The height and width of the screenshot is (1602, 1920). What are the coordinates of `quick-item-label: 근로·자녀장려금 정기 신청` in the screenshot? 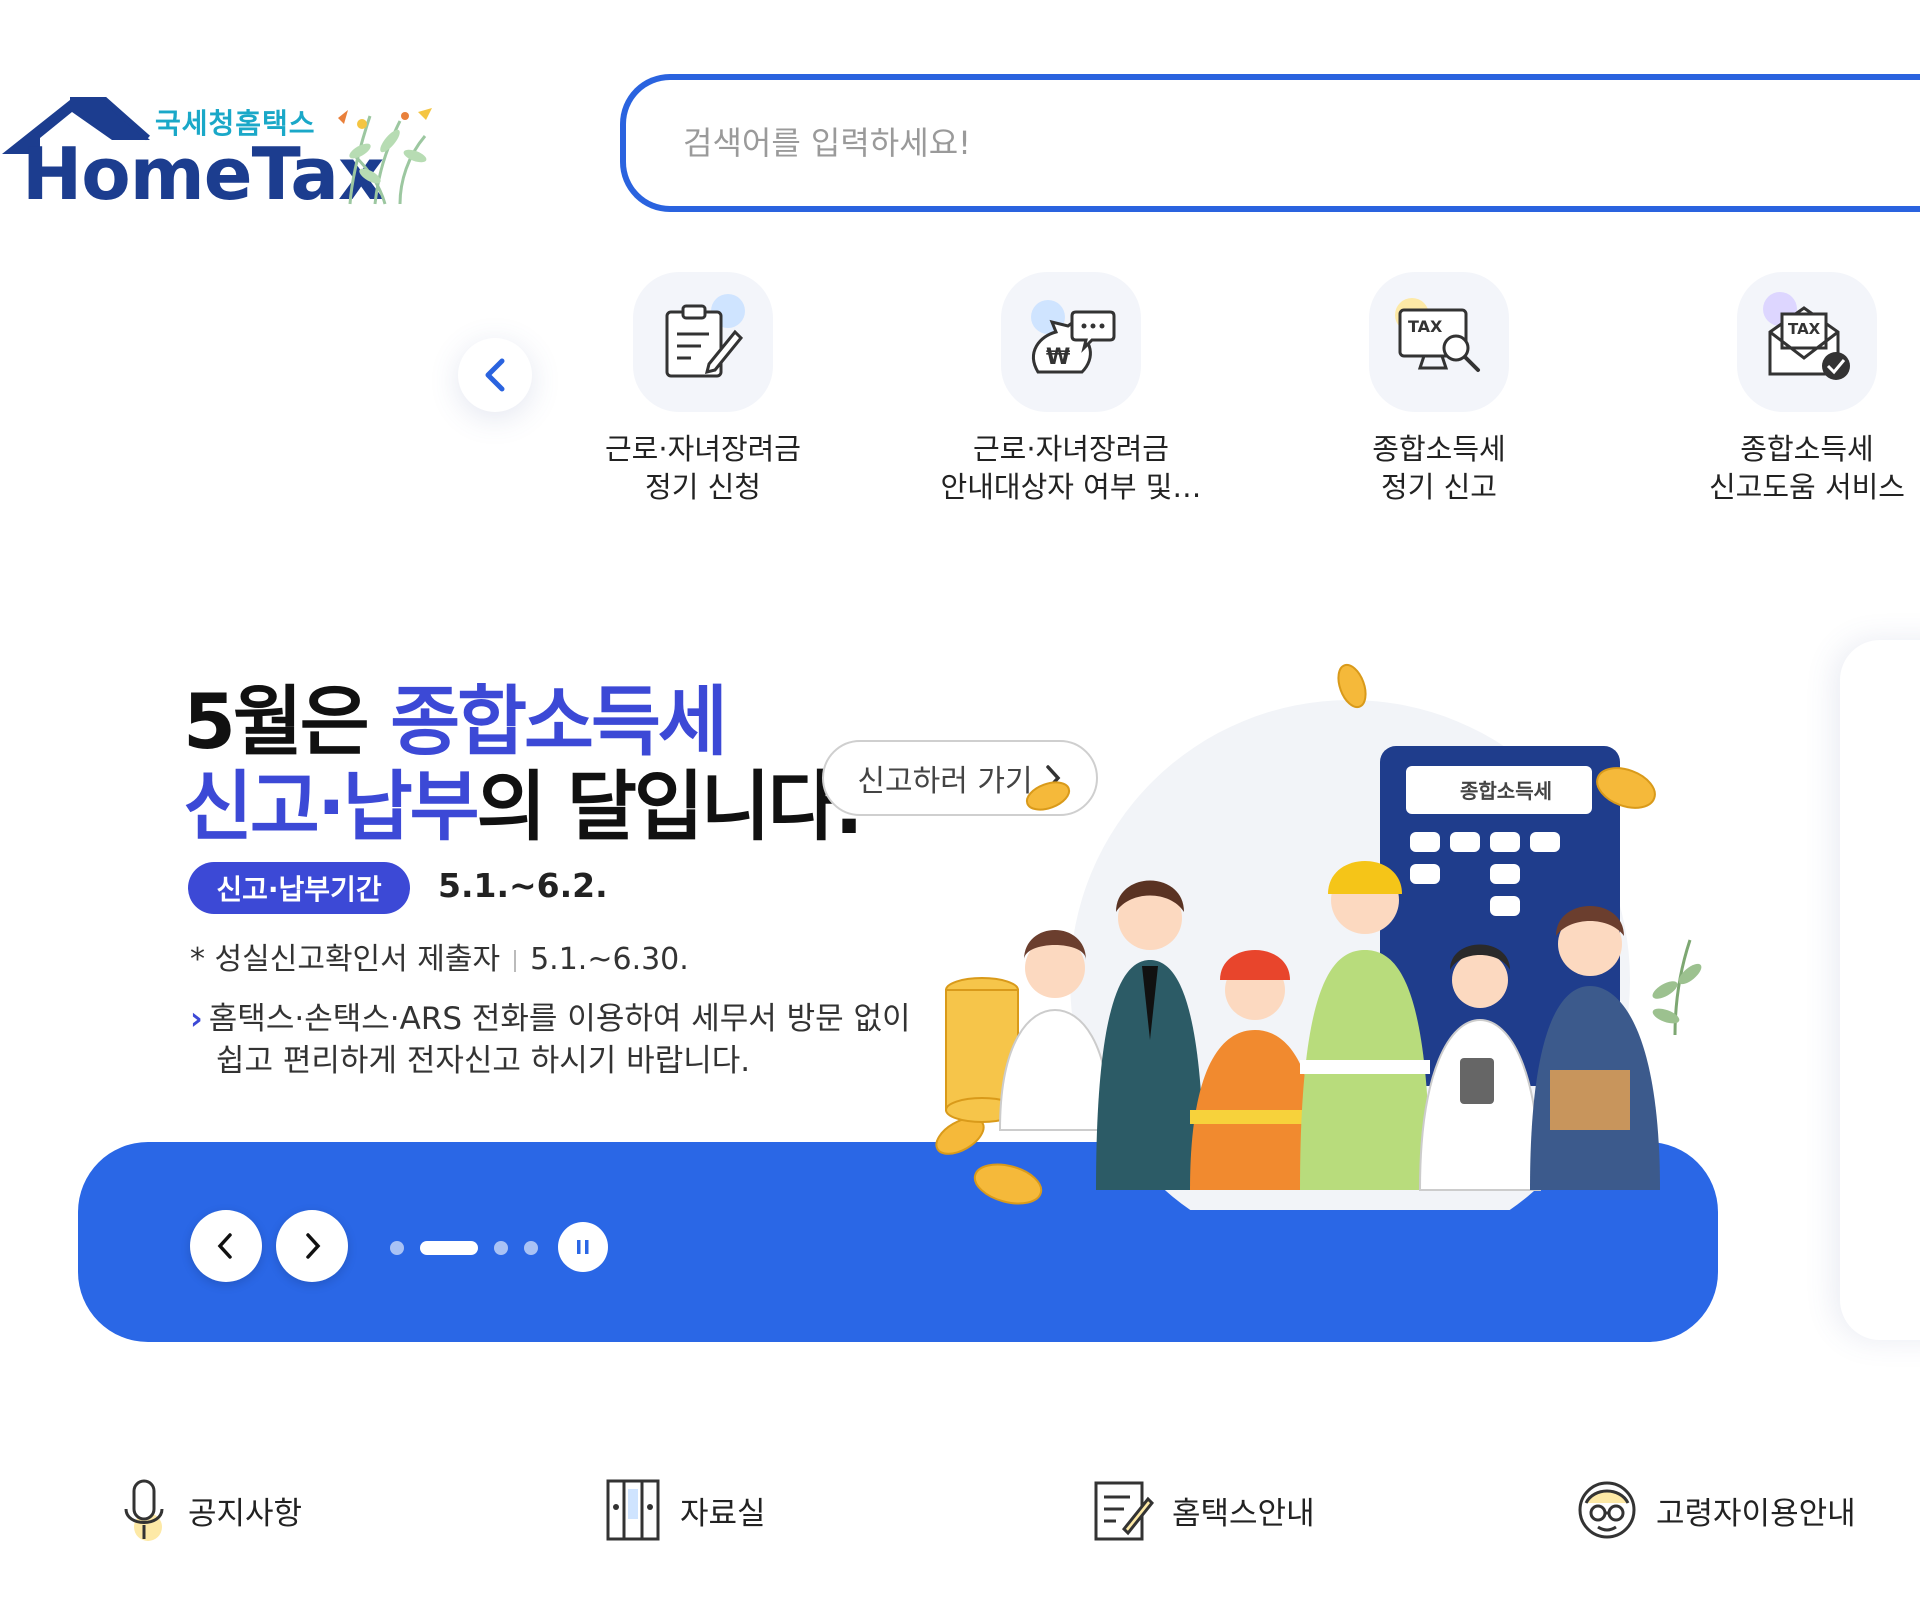 It's located at (703, 468).